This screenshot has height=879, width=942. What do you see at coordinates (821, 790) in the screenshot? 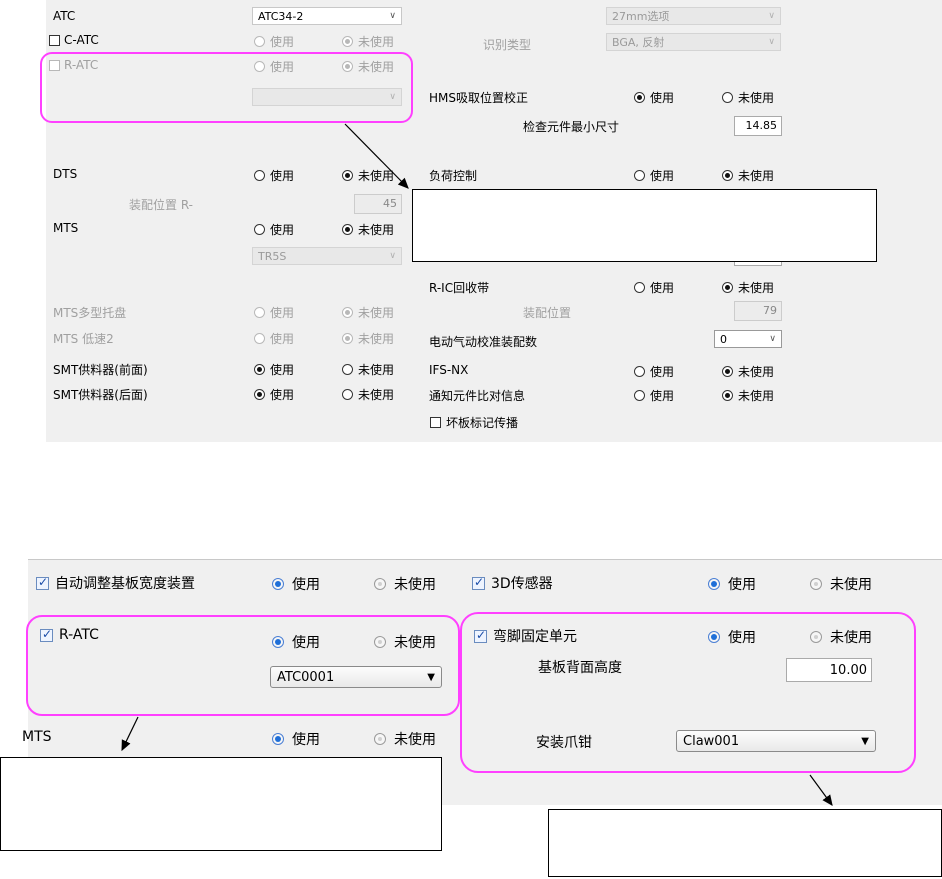
I see `arrow-bottom-right` at bounding box center [821, 790].